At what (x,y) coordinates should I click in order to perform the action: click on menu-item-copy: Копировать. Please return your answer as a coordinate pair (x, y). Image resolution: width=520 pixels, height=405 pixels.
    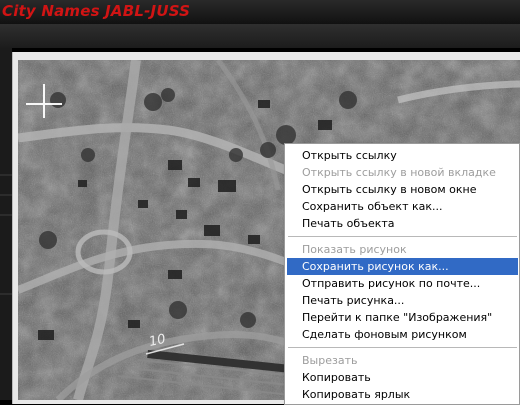
    Looking at the image, I should click on (402, 377).